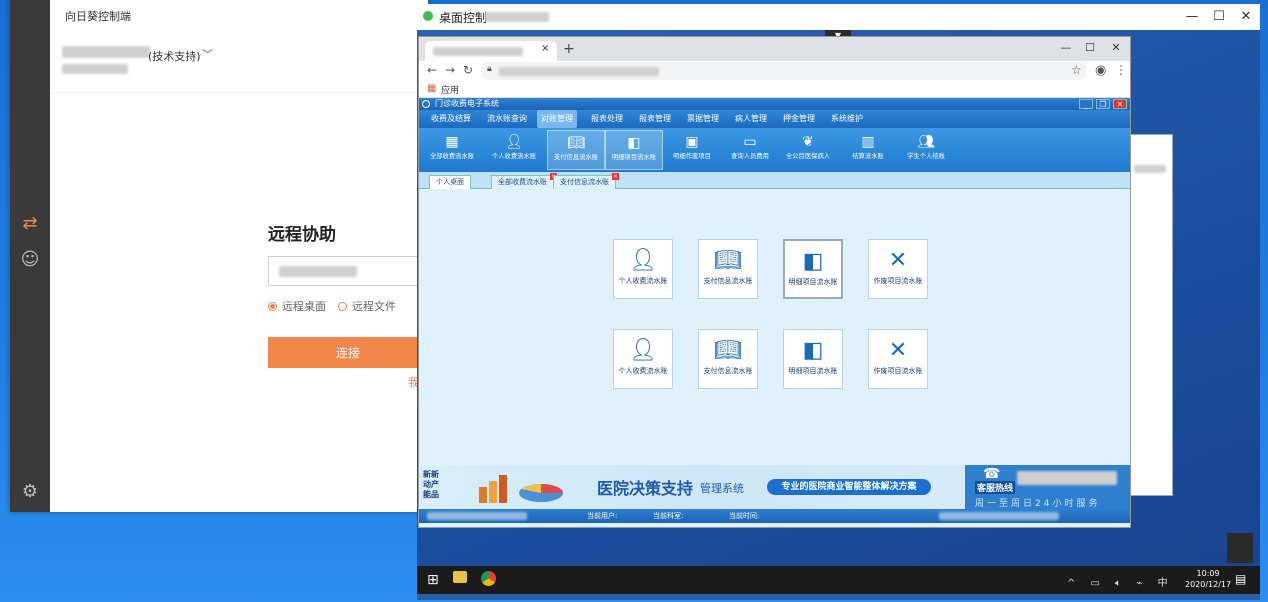  I want to click on remote-host-blurred, so click(517, 17).